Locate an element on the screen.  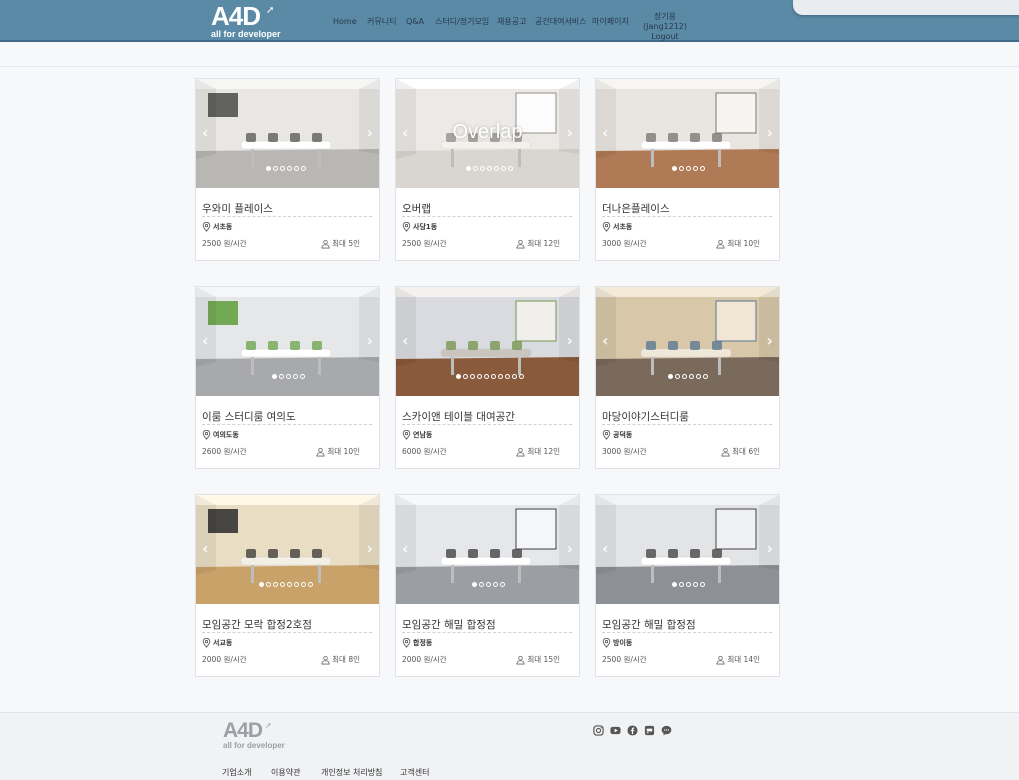
space-card: ‹ › 더나은플레이스 서초동 3000 원/시간 최대 10인 is located at coordinates (687, 169).